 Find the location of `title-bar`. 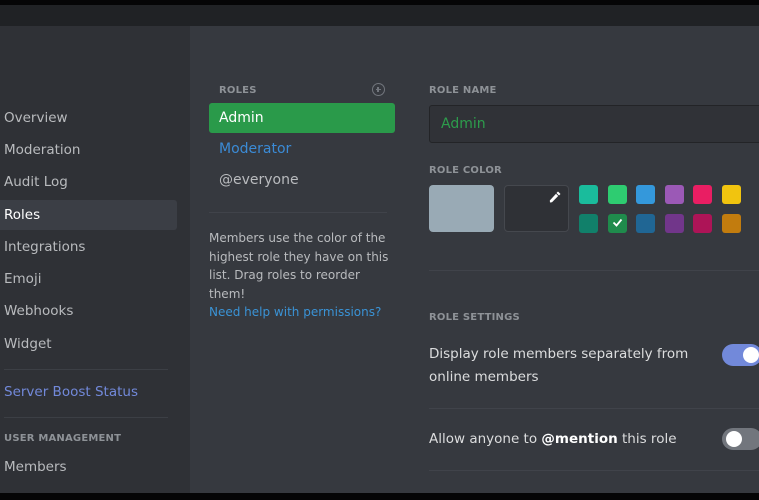

title-bar is located at coordinates (379, 15).